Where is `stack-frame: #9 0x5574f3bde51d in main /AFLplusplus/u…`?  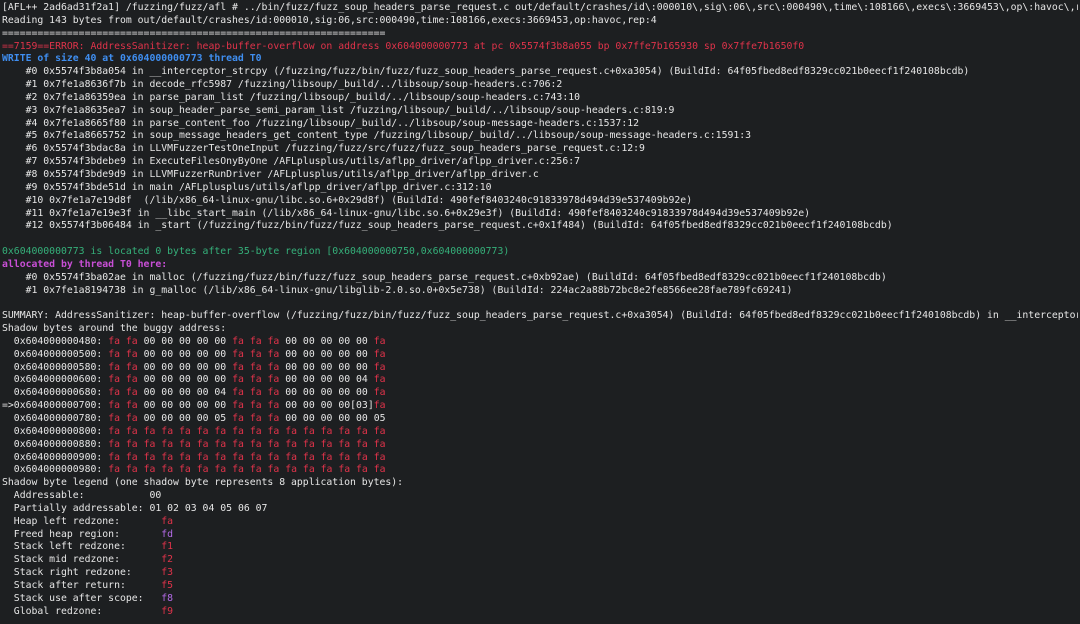
stack-frame: #9 0x5574f3bde51d in main /AFLplusplus/u… is located at coordinates (247, 187).